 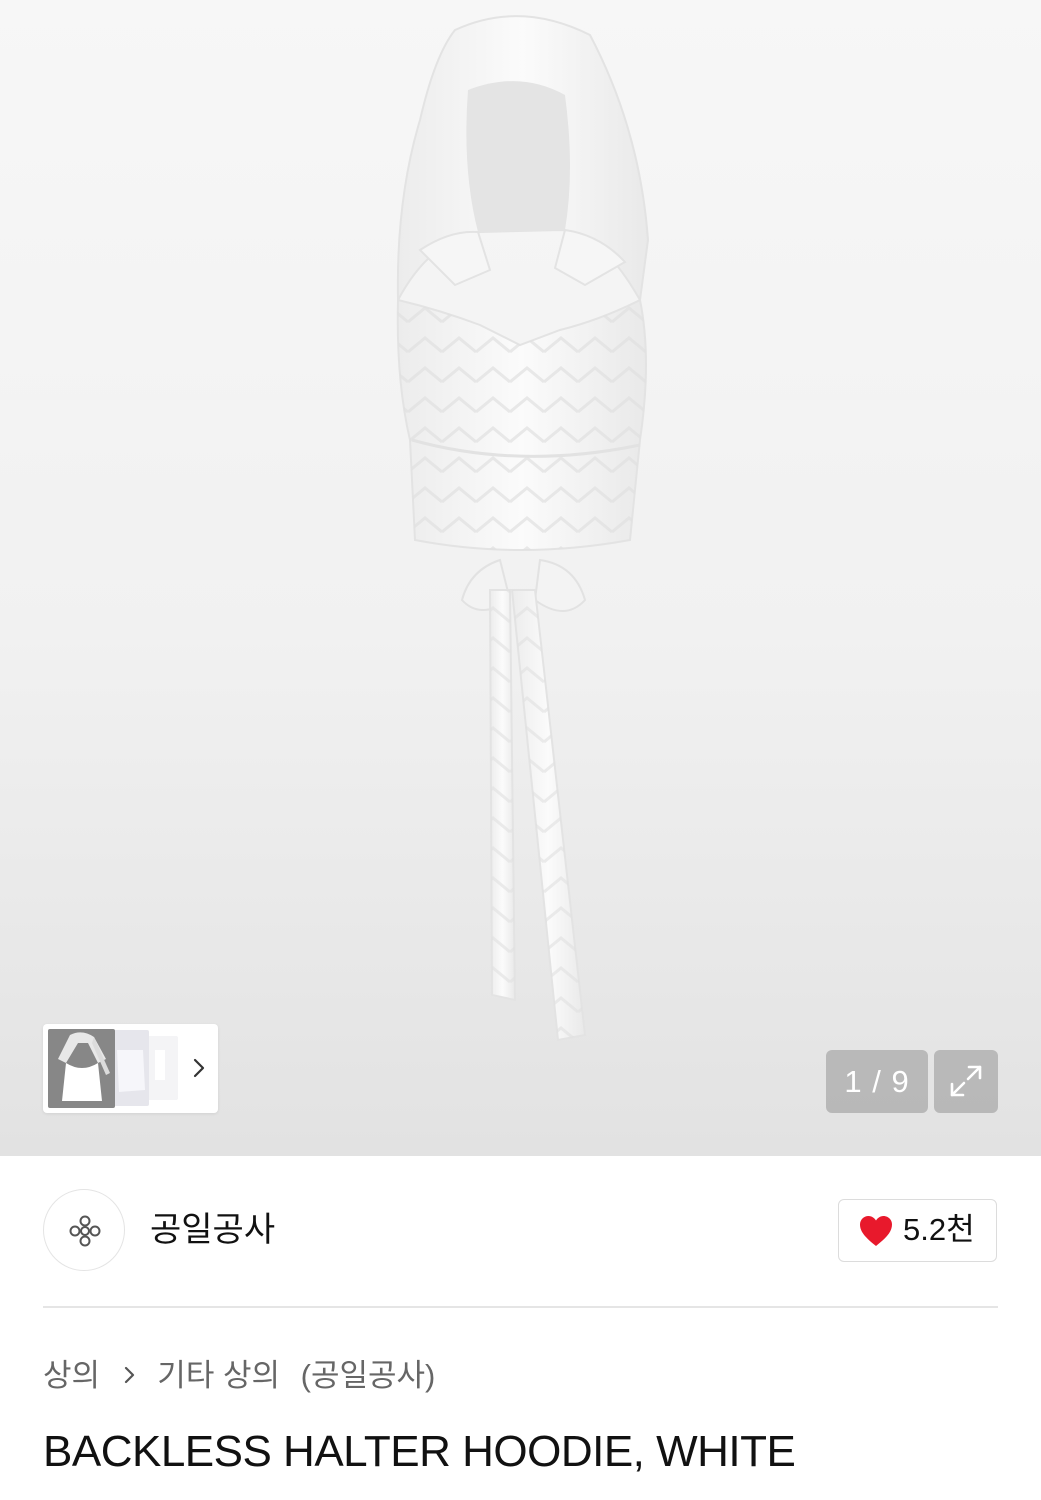 What do you see at coordinates (218, 1376) in the screenshot?
I see `breadcrumb-subcategory: 기타 상의` at bounding box center [218, 1376].